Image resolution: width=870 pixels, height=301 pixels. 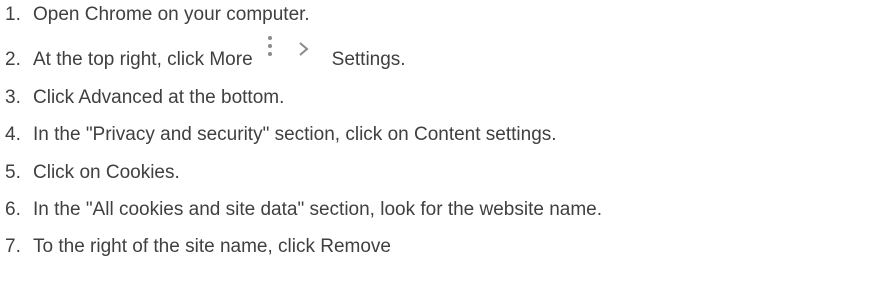 I want to click on step-1: 1. Open Chrome on your computer., so click(x=155, y=15).